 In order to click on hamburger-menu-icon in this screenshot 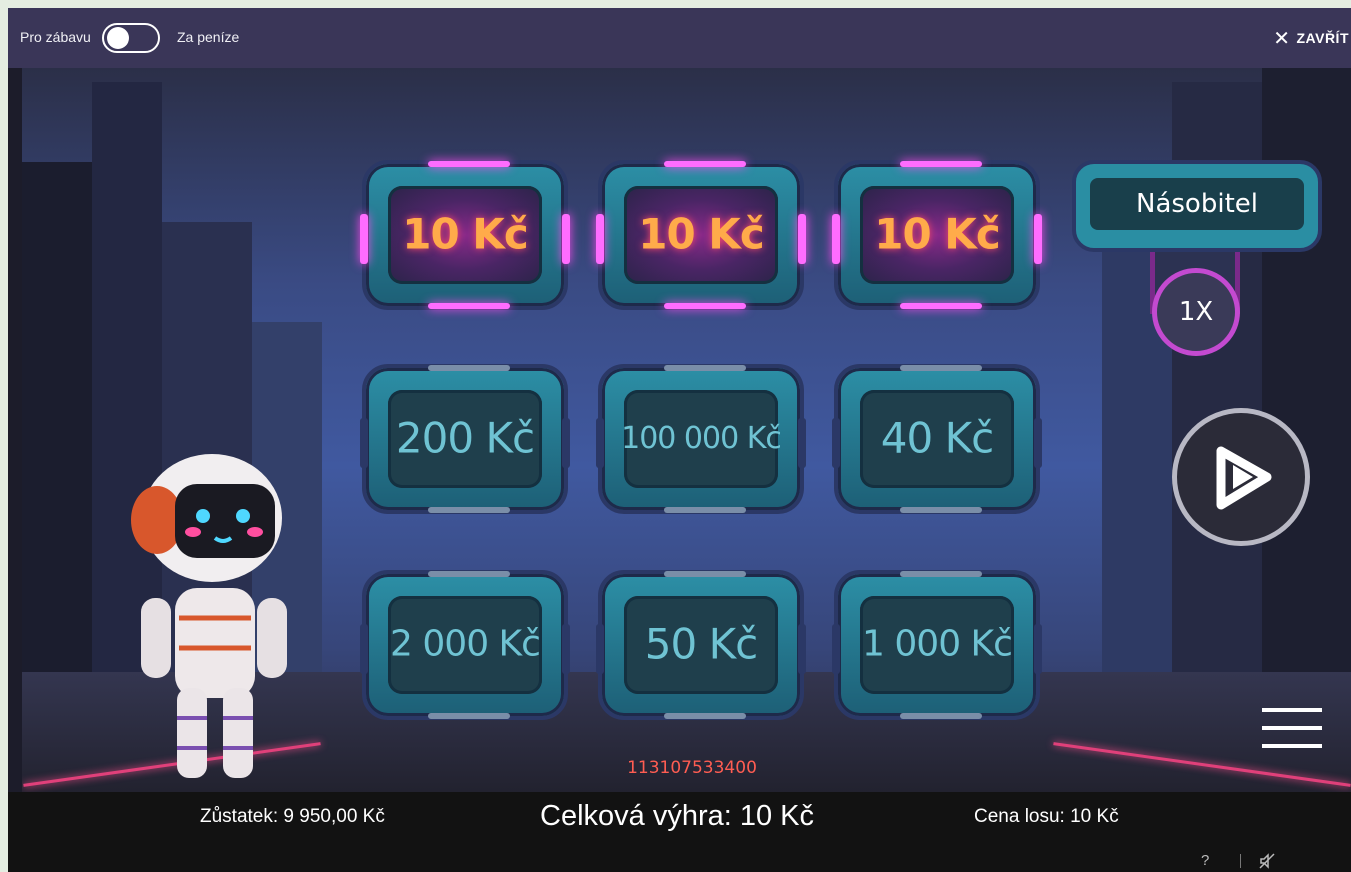, I will do `click(1292, 730)`.